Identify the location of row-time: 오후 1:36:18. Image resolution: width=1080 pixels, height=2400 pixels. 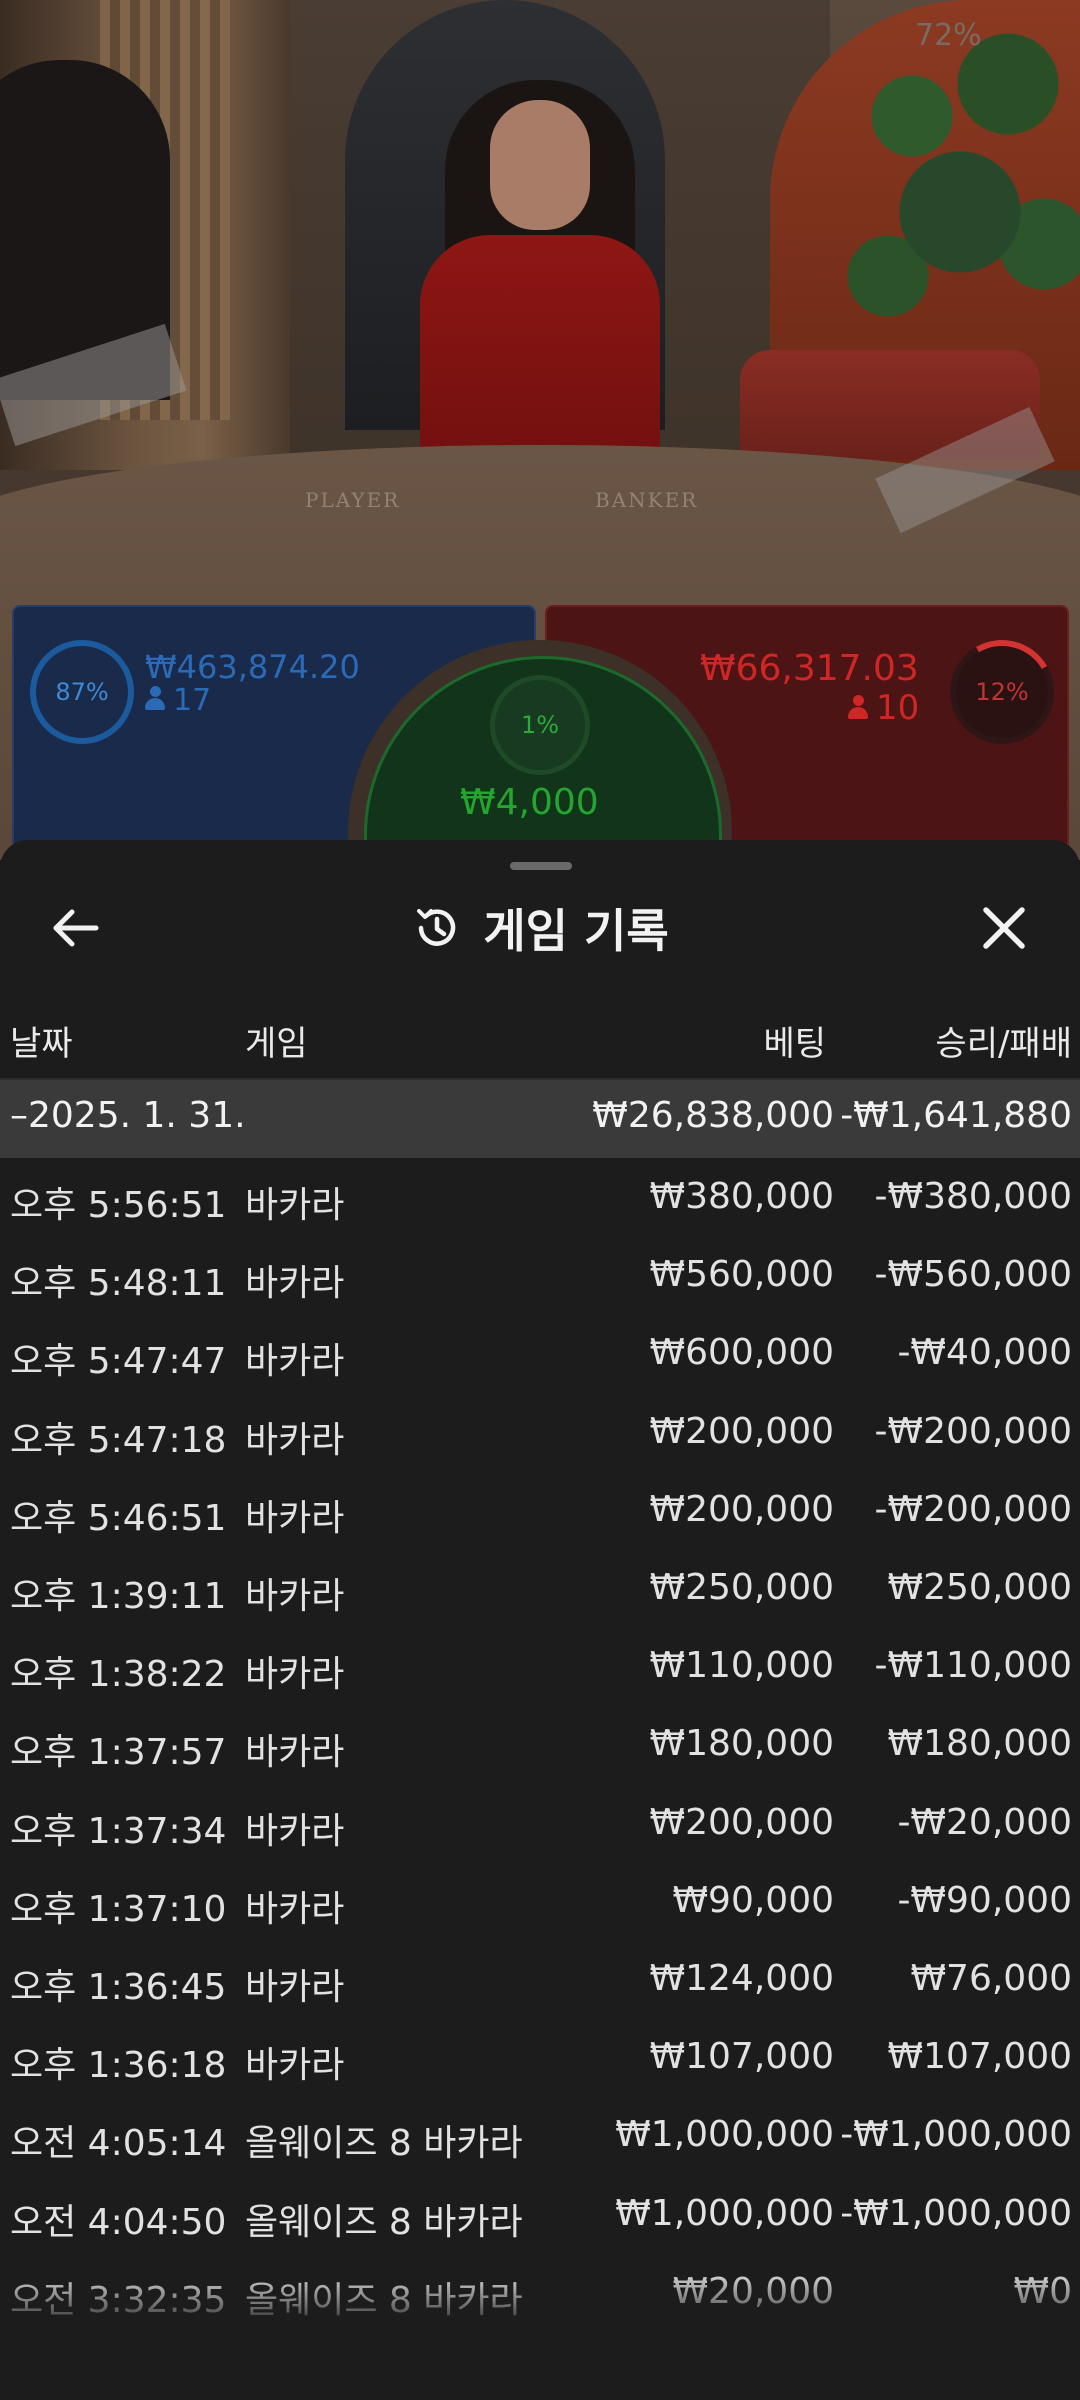
(118, 2065).